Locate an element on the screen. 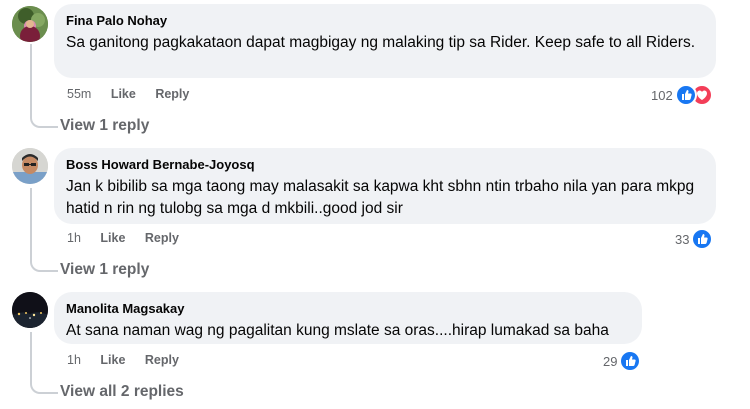 This screenshot has width=750, height=409. reaction-count: 33 is located at coordinates (682, 239).